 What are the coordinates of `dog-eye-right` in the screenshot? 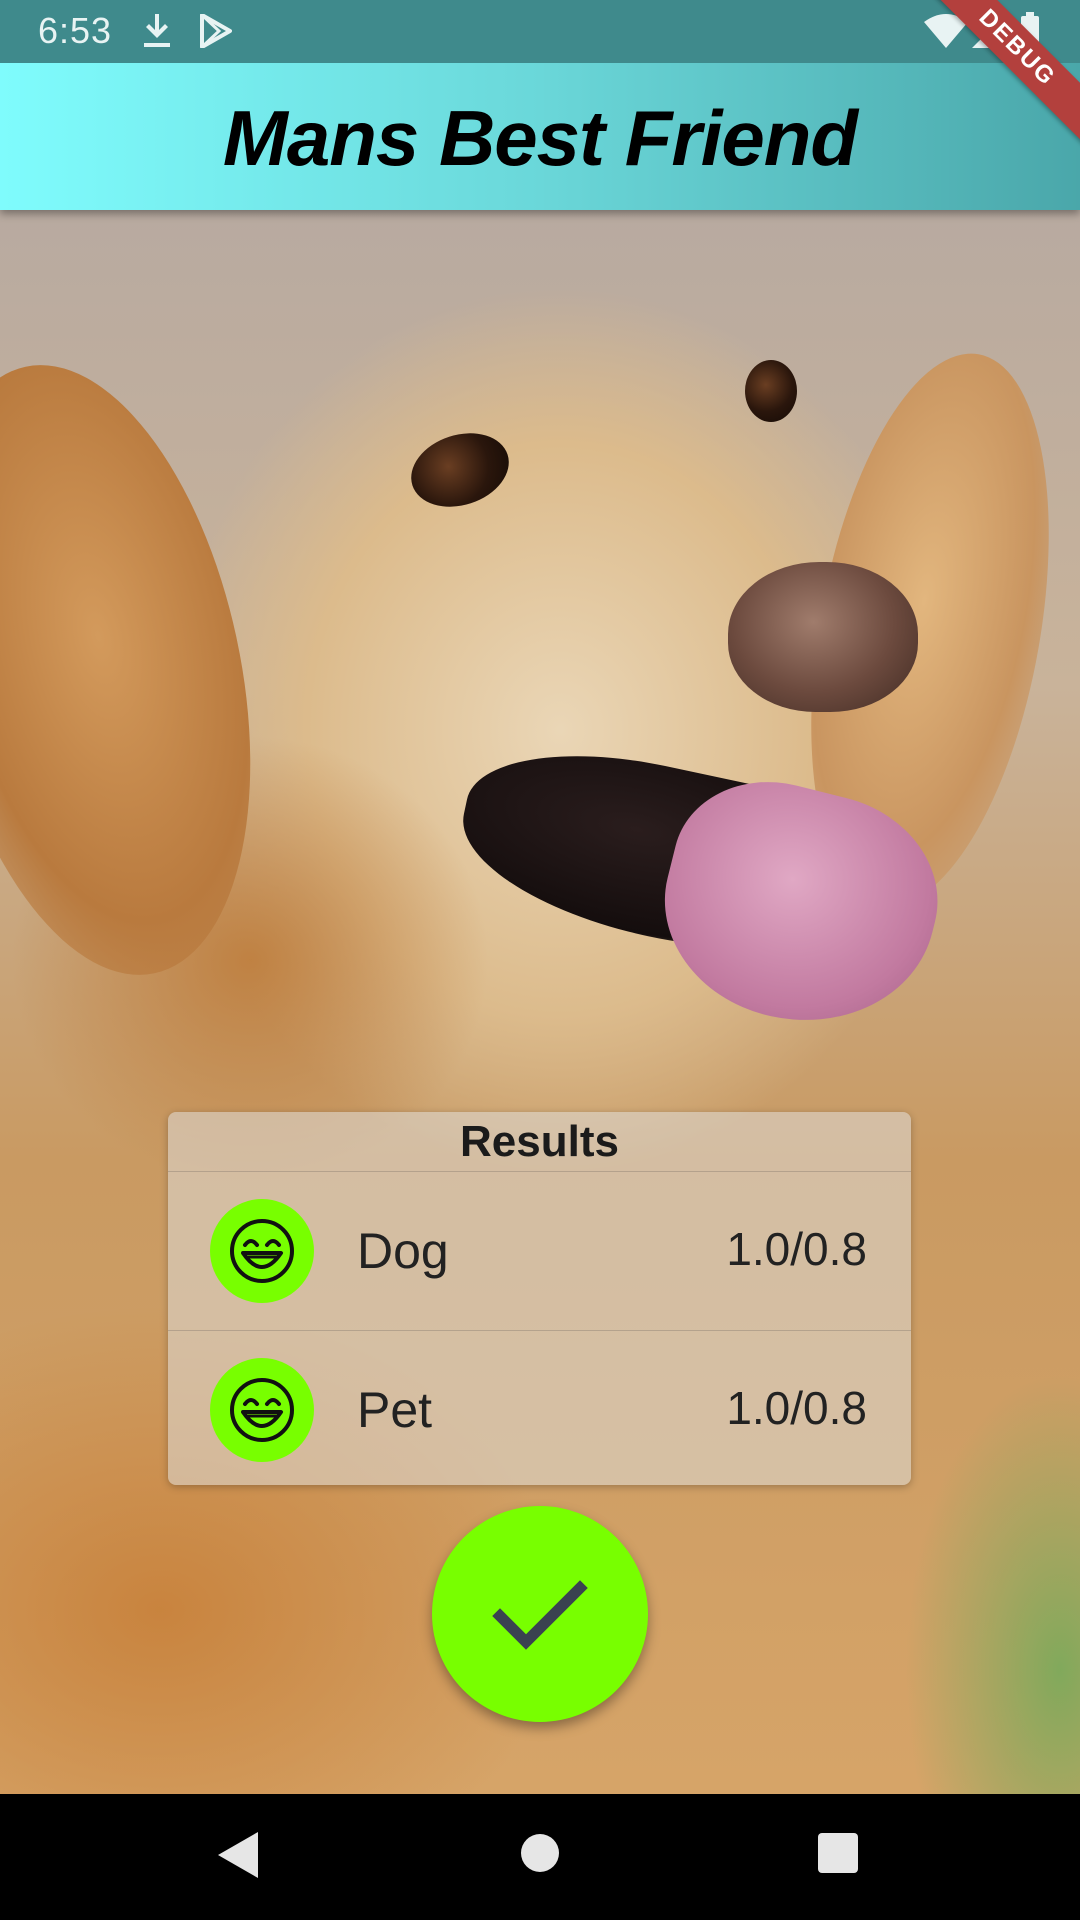 It's located at (771, 391).